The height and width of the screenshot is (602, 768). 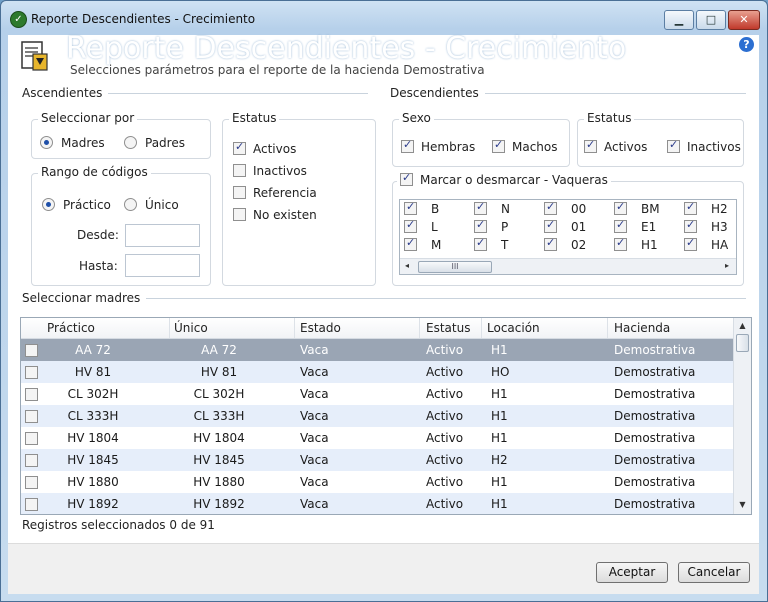 I want to click on grid-vscroll: ▲ ▼, so click(x=742, y=416).